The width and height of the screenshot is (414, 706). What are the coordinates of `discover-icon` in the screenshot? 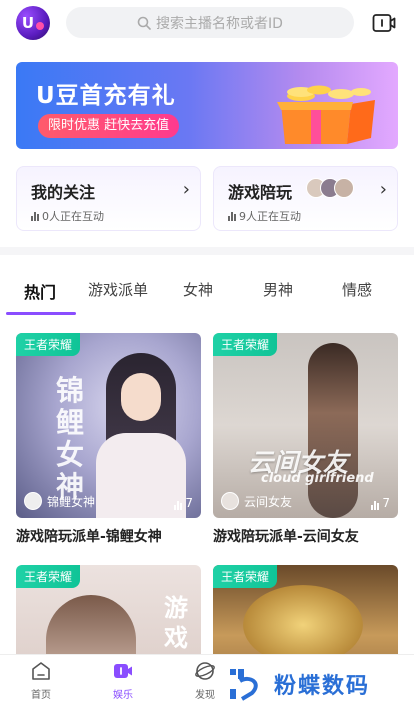 It's located at (205, 671).